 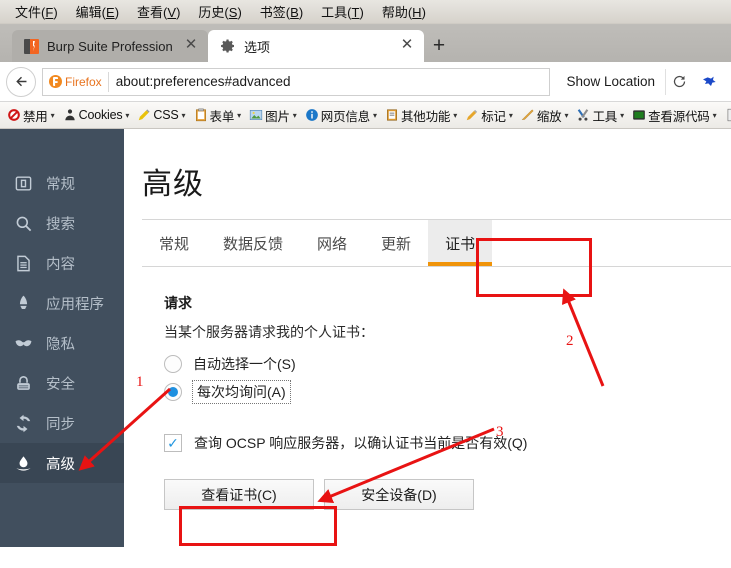 I want to click on navbar-right-controls: Show Location, so click(x=640, y=82).